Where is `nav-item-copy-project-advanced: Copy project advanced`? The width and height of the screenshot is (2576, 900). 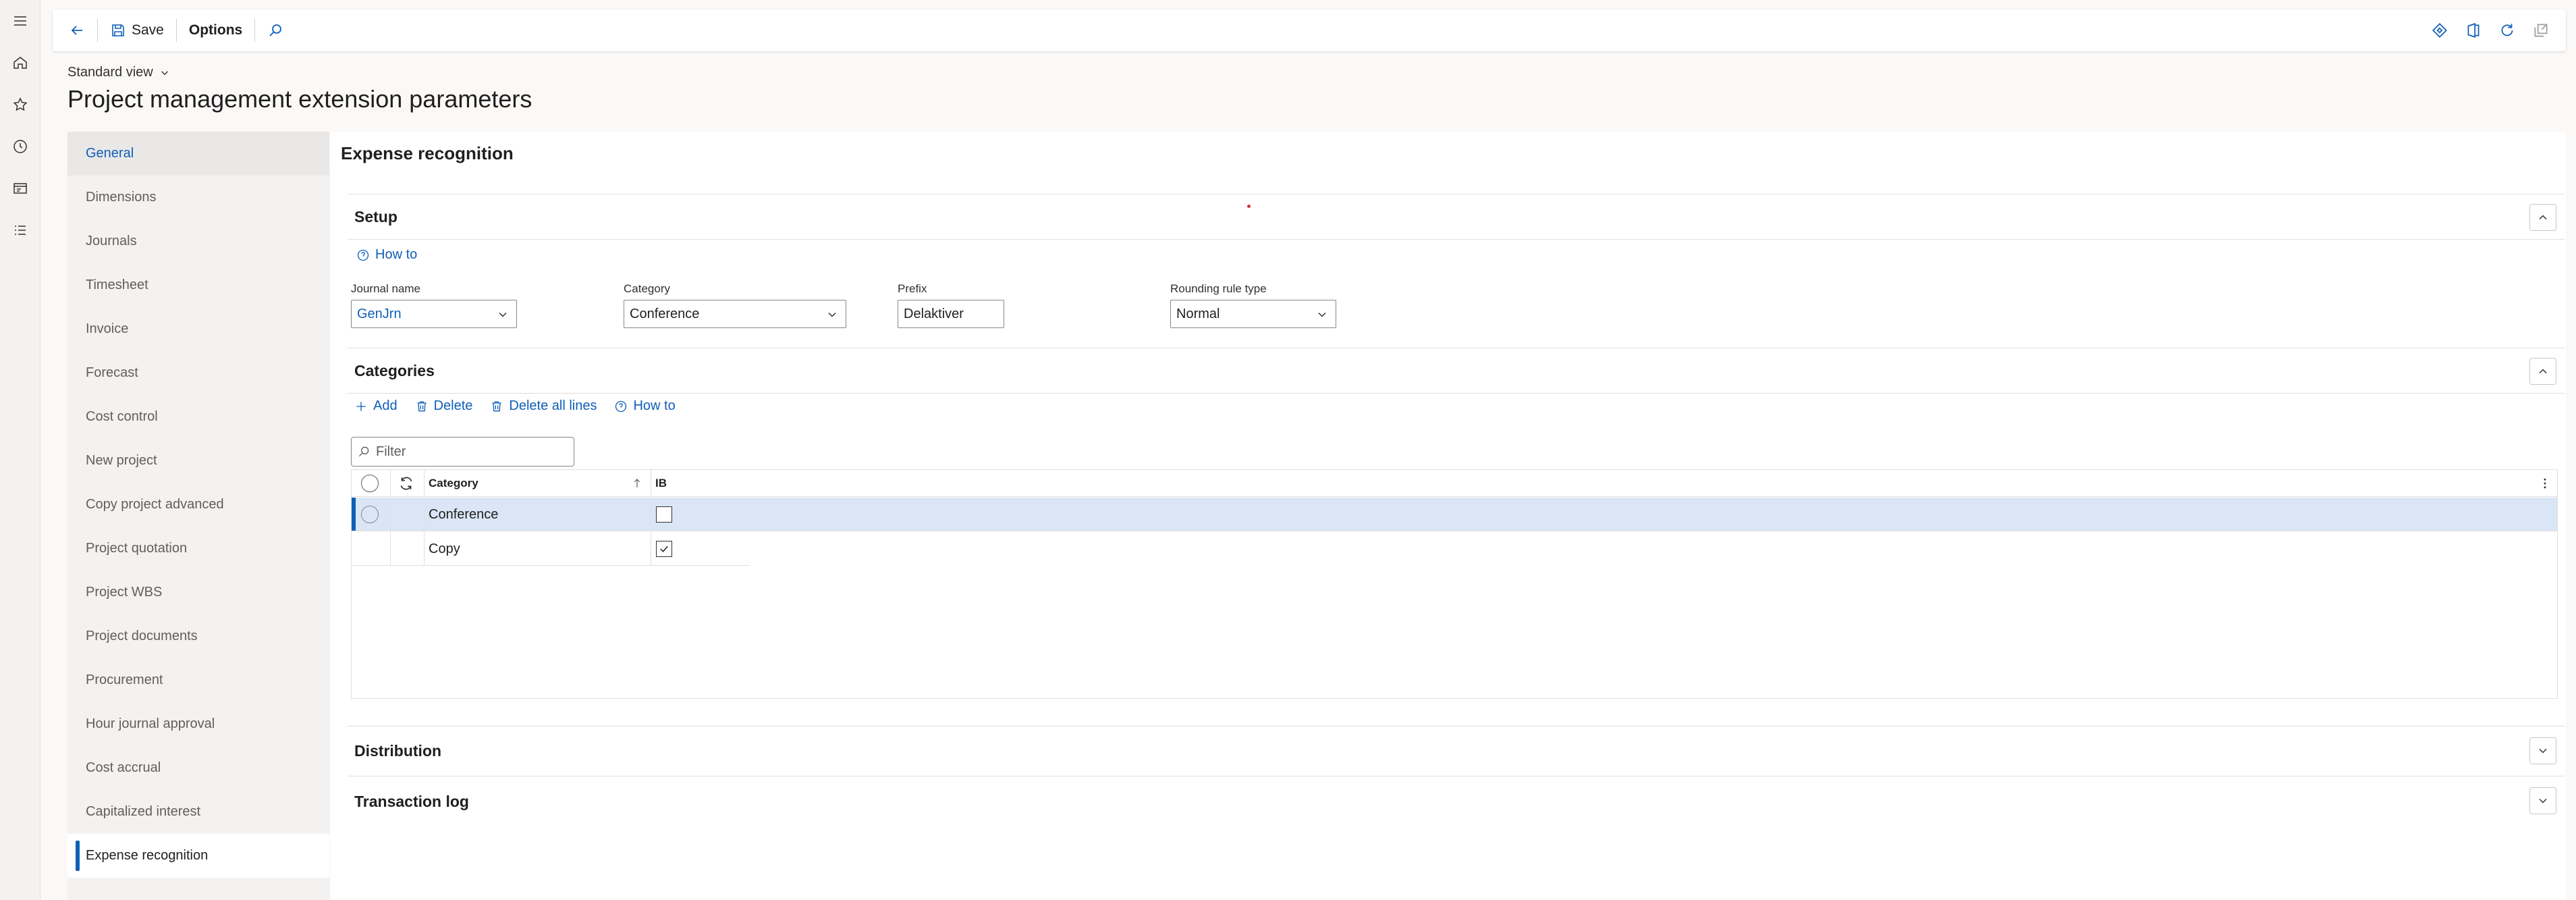 nav-item-copy-project-advanced: Copy project advanced is located at coordinates (198, 505).